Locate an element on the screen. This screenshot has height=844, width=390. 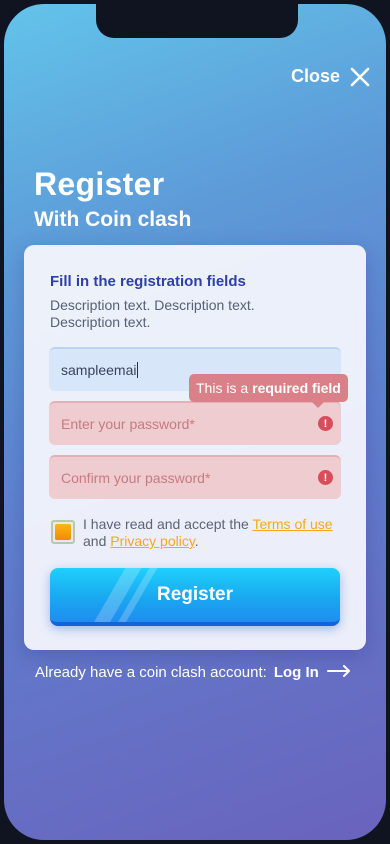
close-button: Close is located at coordinates (330, 76).